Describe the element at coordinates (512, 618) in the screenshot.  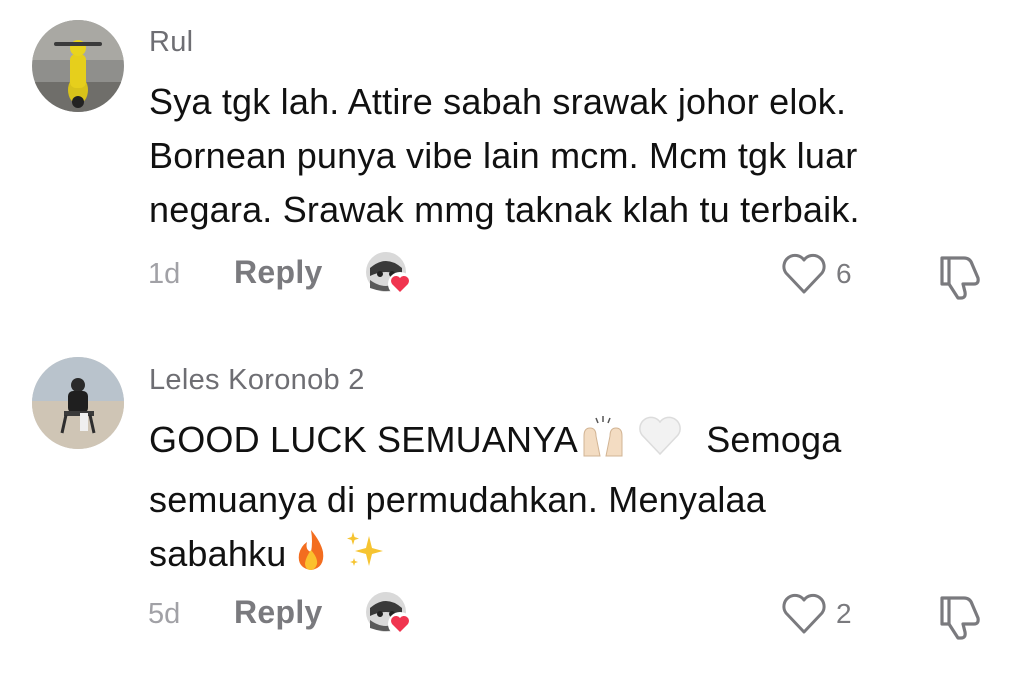
I see `comment-actions: 5d Reply 2` at that location.